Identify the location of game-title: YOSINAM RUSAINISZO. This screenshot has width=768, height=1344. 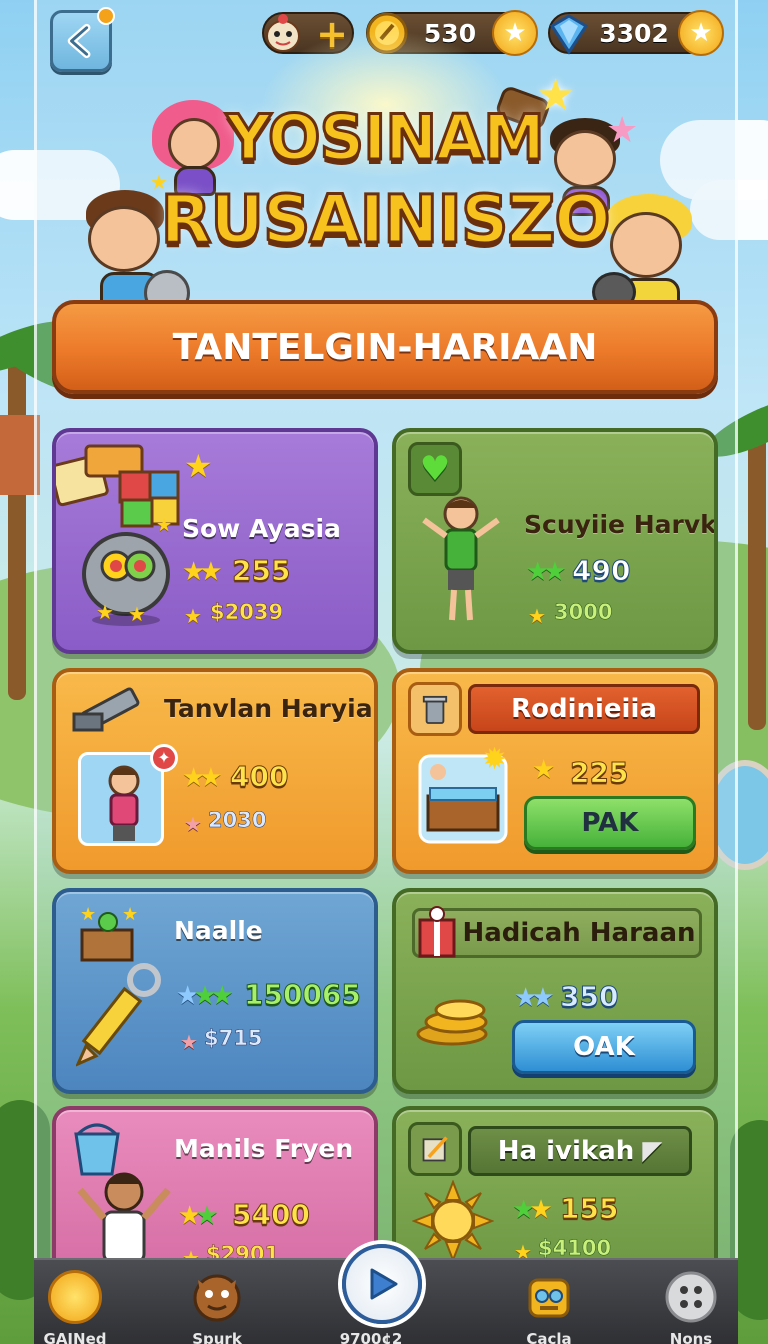
(385, 181).